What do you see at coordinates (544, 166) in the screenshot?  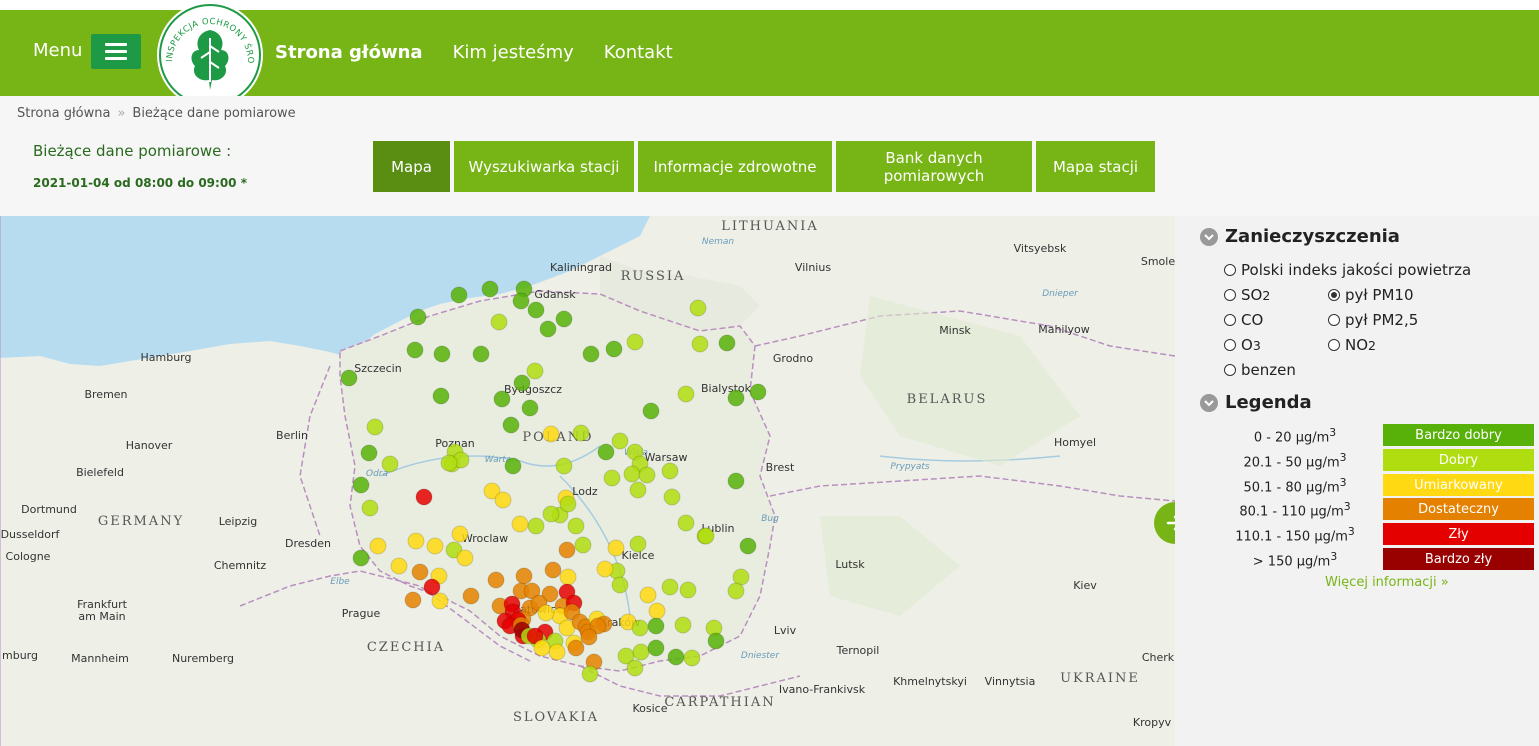 I see `tab-station-search: Wyszukiwarka stacji` at bounding box center [544, 166].